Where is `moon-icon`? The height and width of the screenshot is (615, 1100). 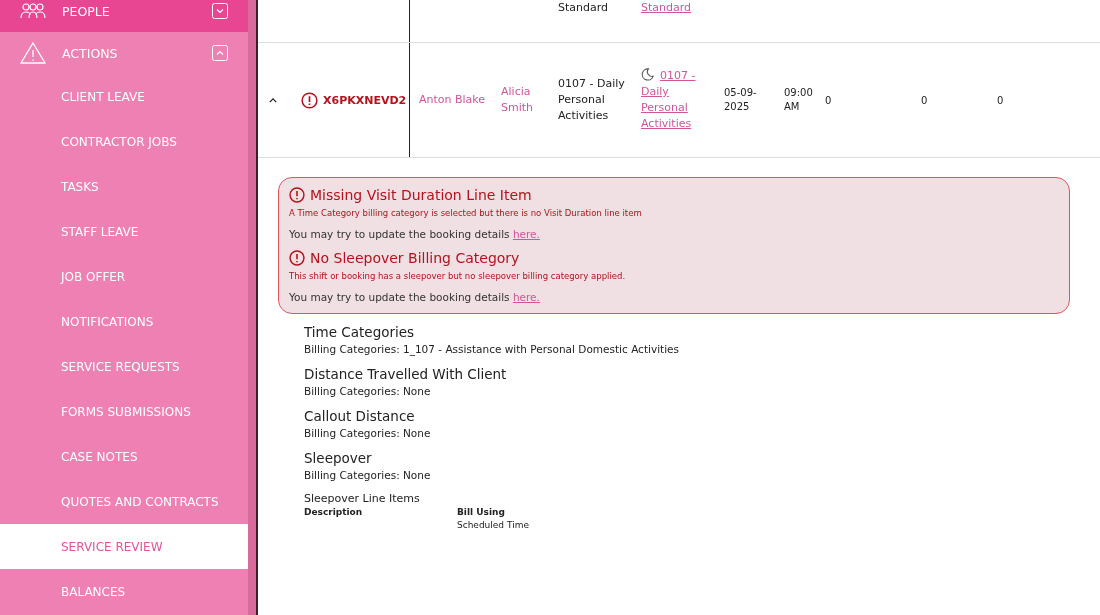
moon-icon is located at coordinates (647, 74).